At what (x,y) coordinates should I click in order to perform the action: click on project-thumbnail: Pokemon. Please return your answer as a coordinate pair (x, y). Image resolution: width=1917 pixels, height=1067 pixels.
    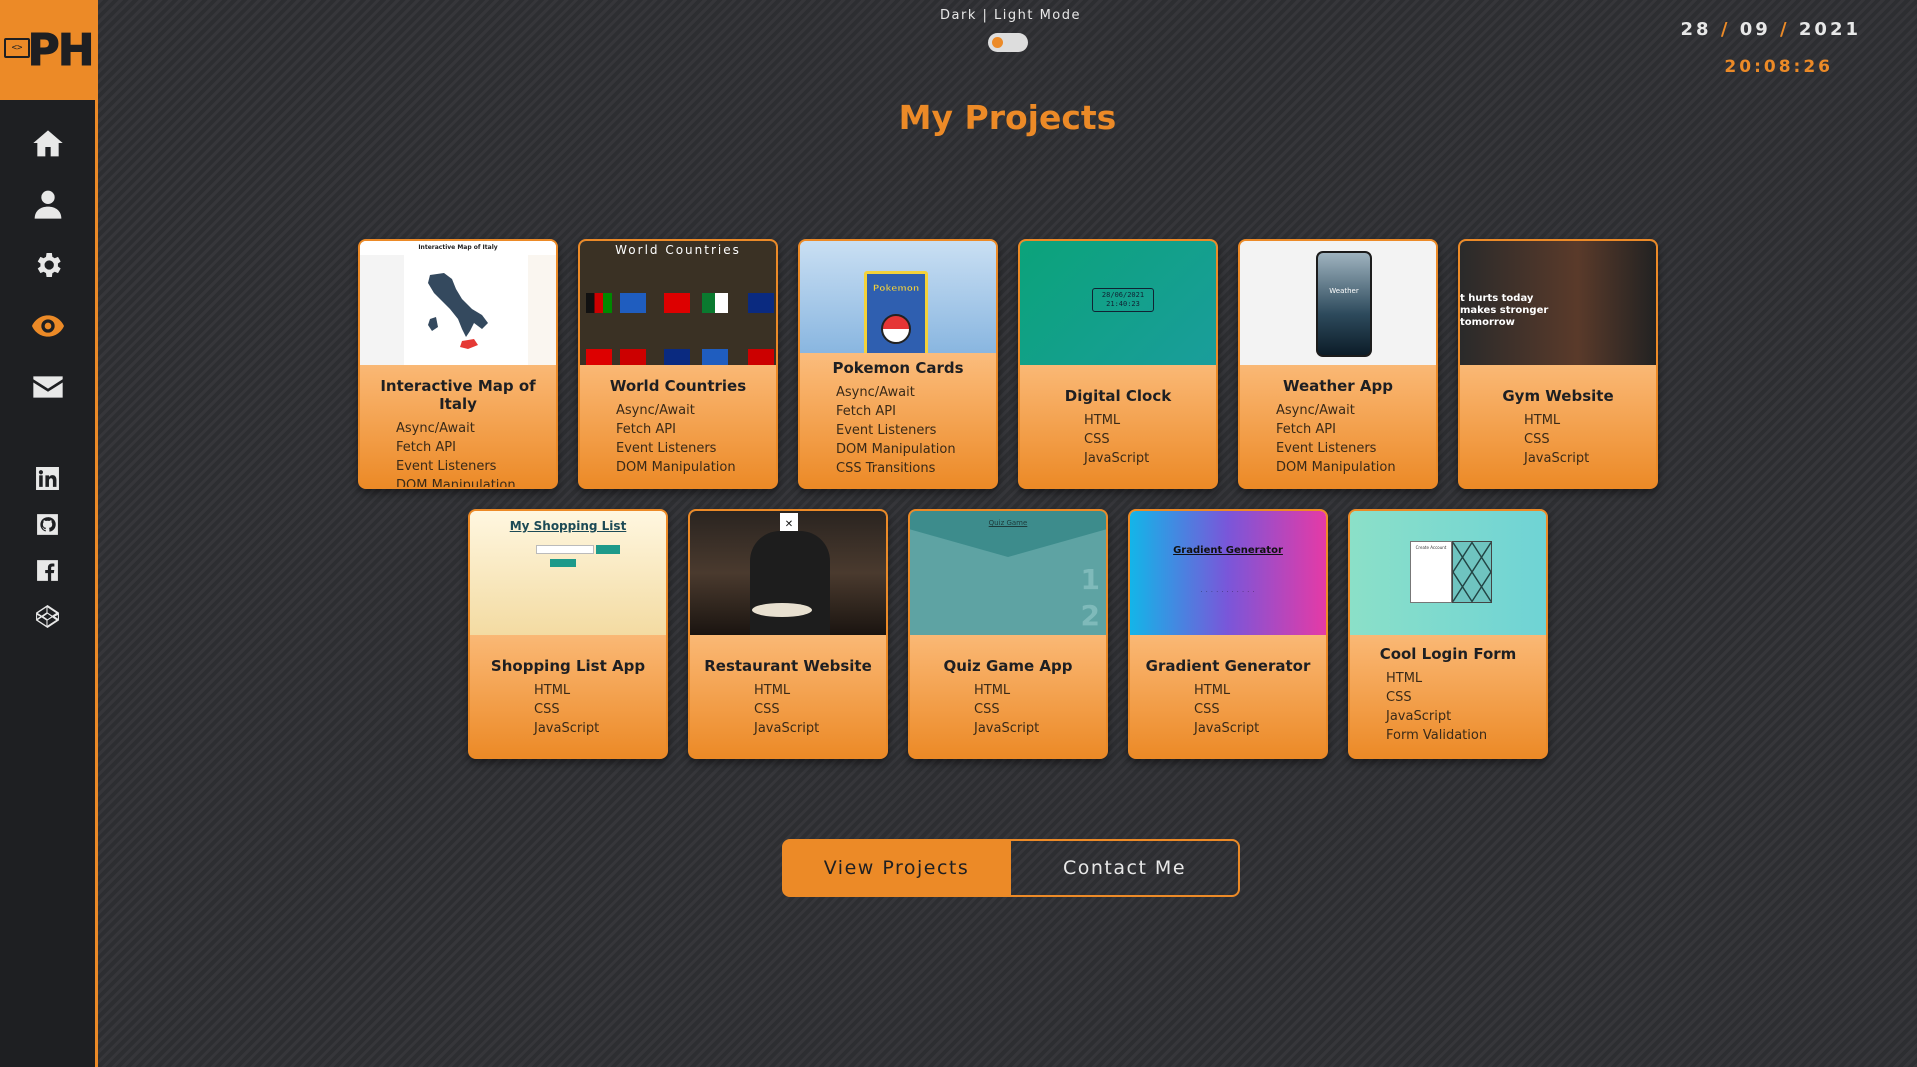
    Looking at the image, I should click on (898, 297).